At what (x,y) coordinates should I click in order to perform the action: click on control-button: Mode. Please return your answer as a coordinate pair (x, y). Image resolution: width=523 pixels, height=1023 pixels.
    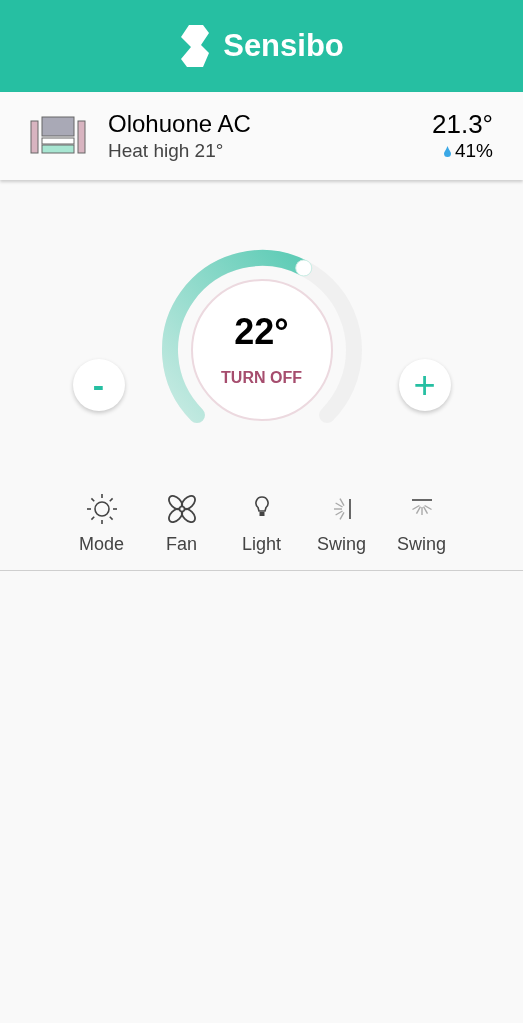
    Looking at the image, I should click on (101, 524).